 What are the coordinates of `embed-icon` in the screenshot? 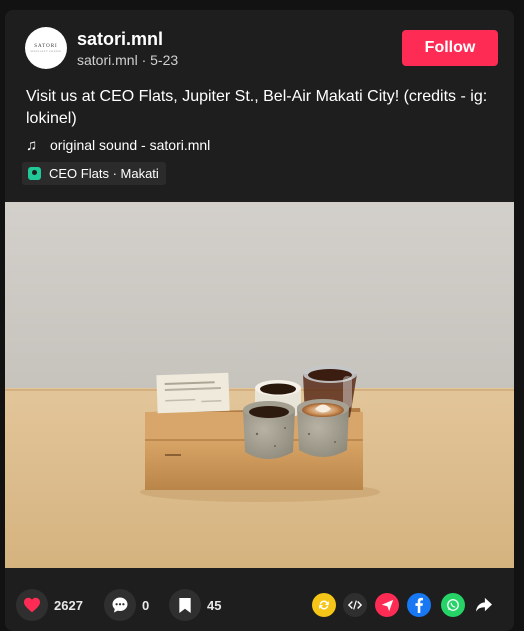 It's located at (355, 605).